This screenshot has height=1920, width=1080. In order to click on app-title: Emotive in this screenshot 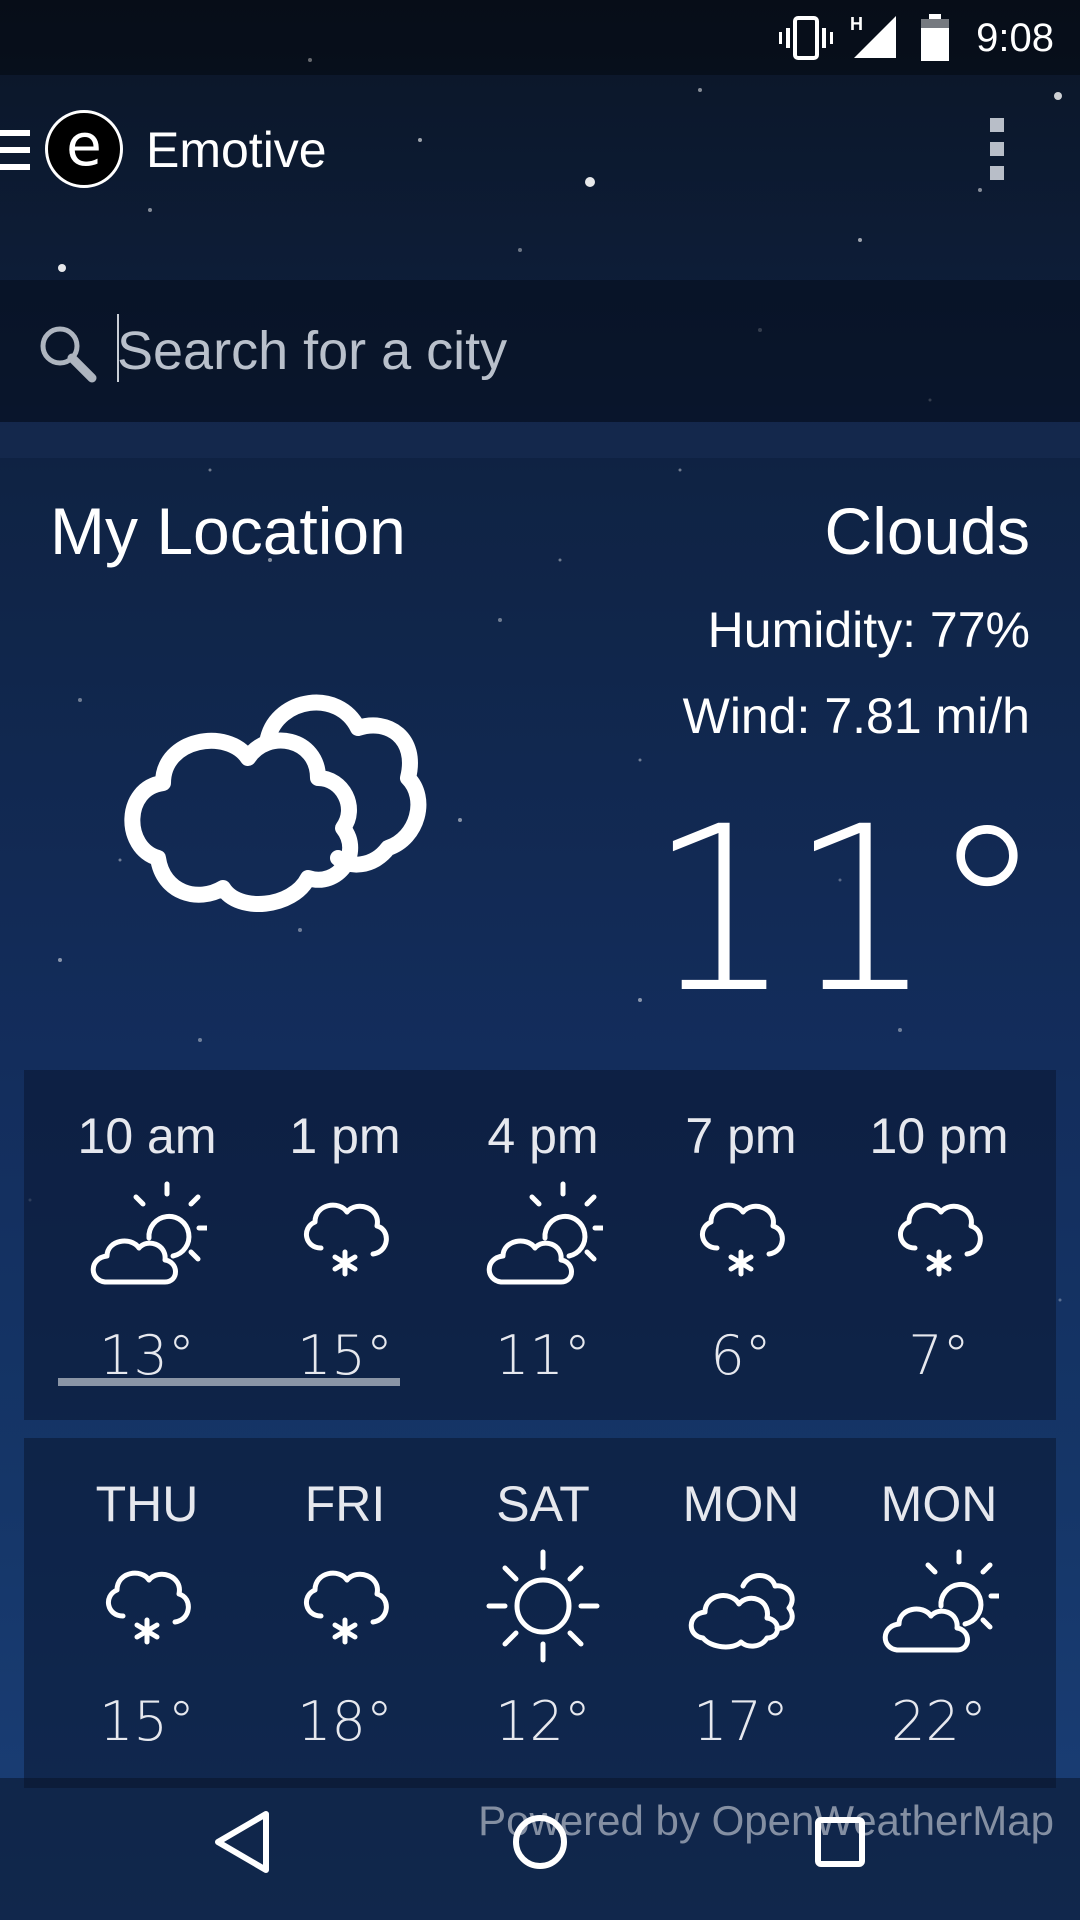, I will do `click(236, 150)`.